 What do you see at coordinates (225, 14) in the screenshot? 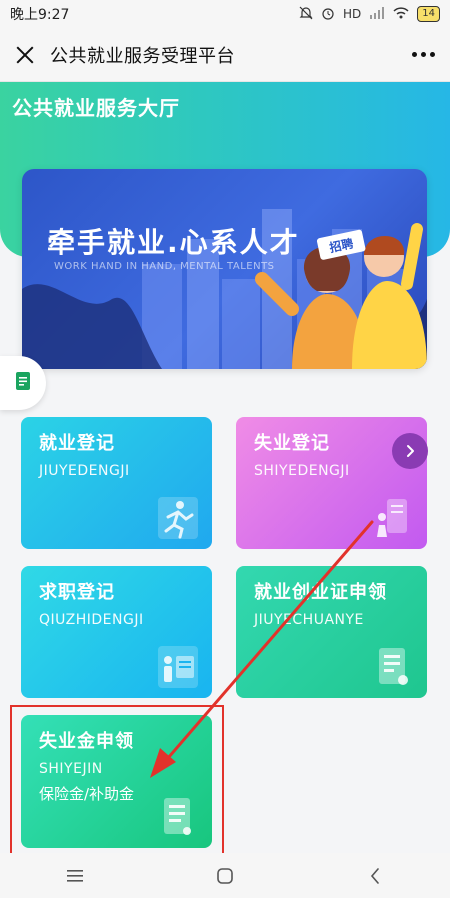
I see `status-bar: 晚上9:27 HD 14` at bounding box center [225, 14].